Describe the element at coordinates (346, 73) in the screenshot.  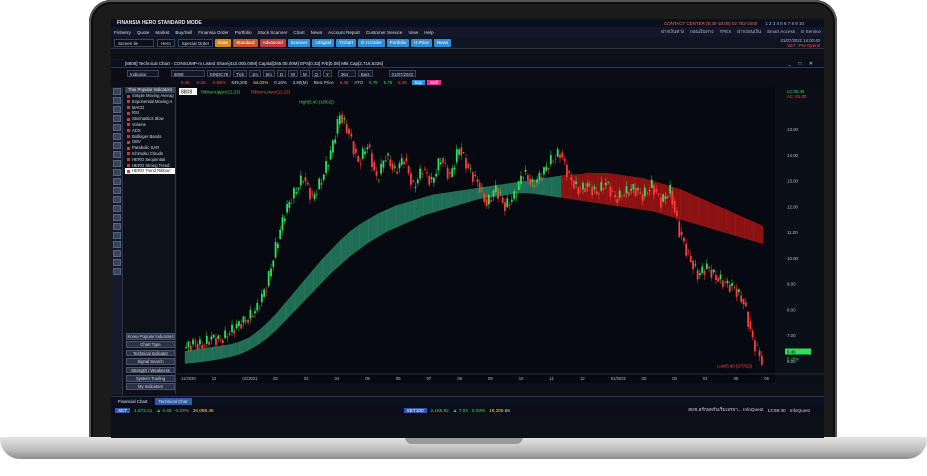
I see `bar-count: 364` at that location.